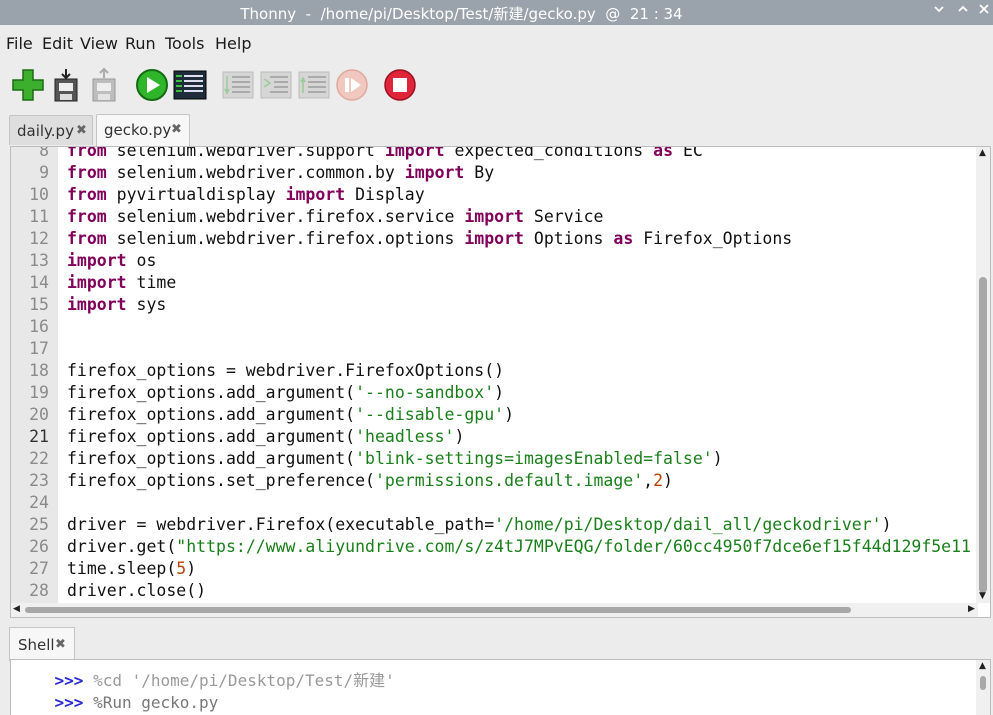 The width and height of the screenshot is (993, 715). Describe the element at coordinates (493, 327) in the screenshot. I see `code-line: 16` at that location.